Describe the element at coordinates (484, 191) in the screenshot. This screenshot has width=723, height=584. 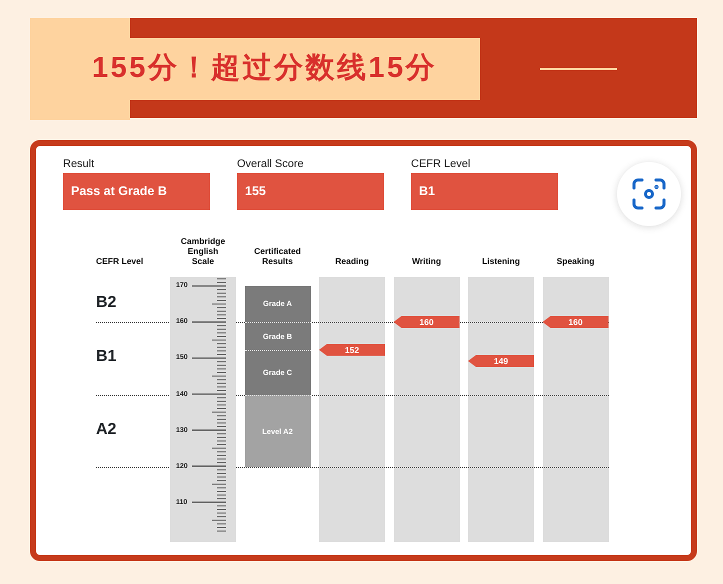
I see `result-value: B1` at that location.